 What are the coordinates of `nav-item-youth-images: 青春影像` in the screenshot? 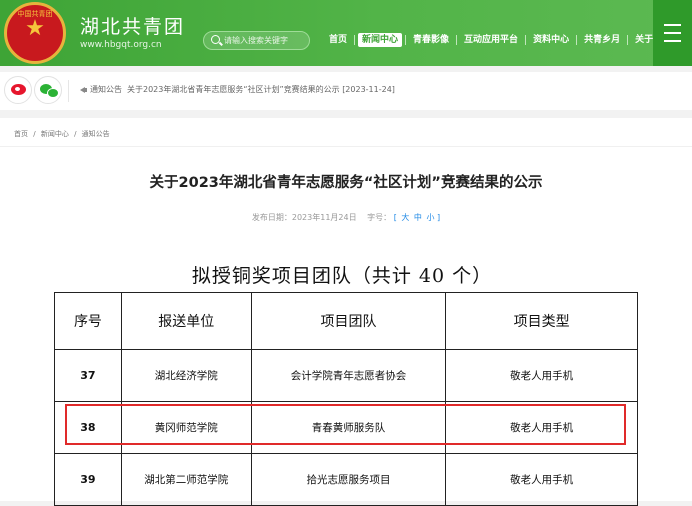 It's located at (431, 40).